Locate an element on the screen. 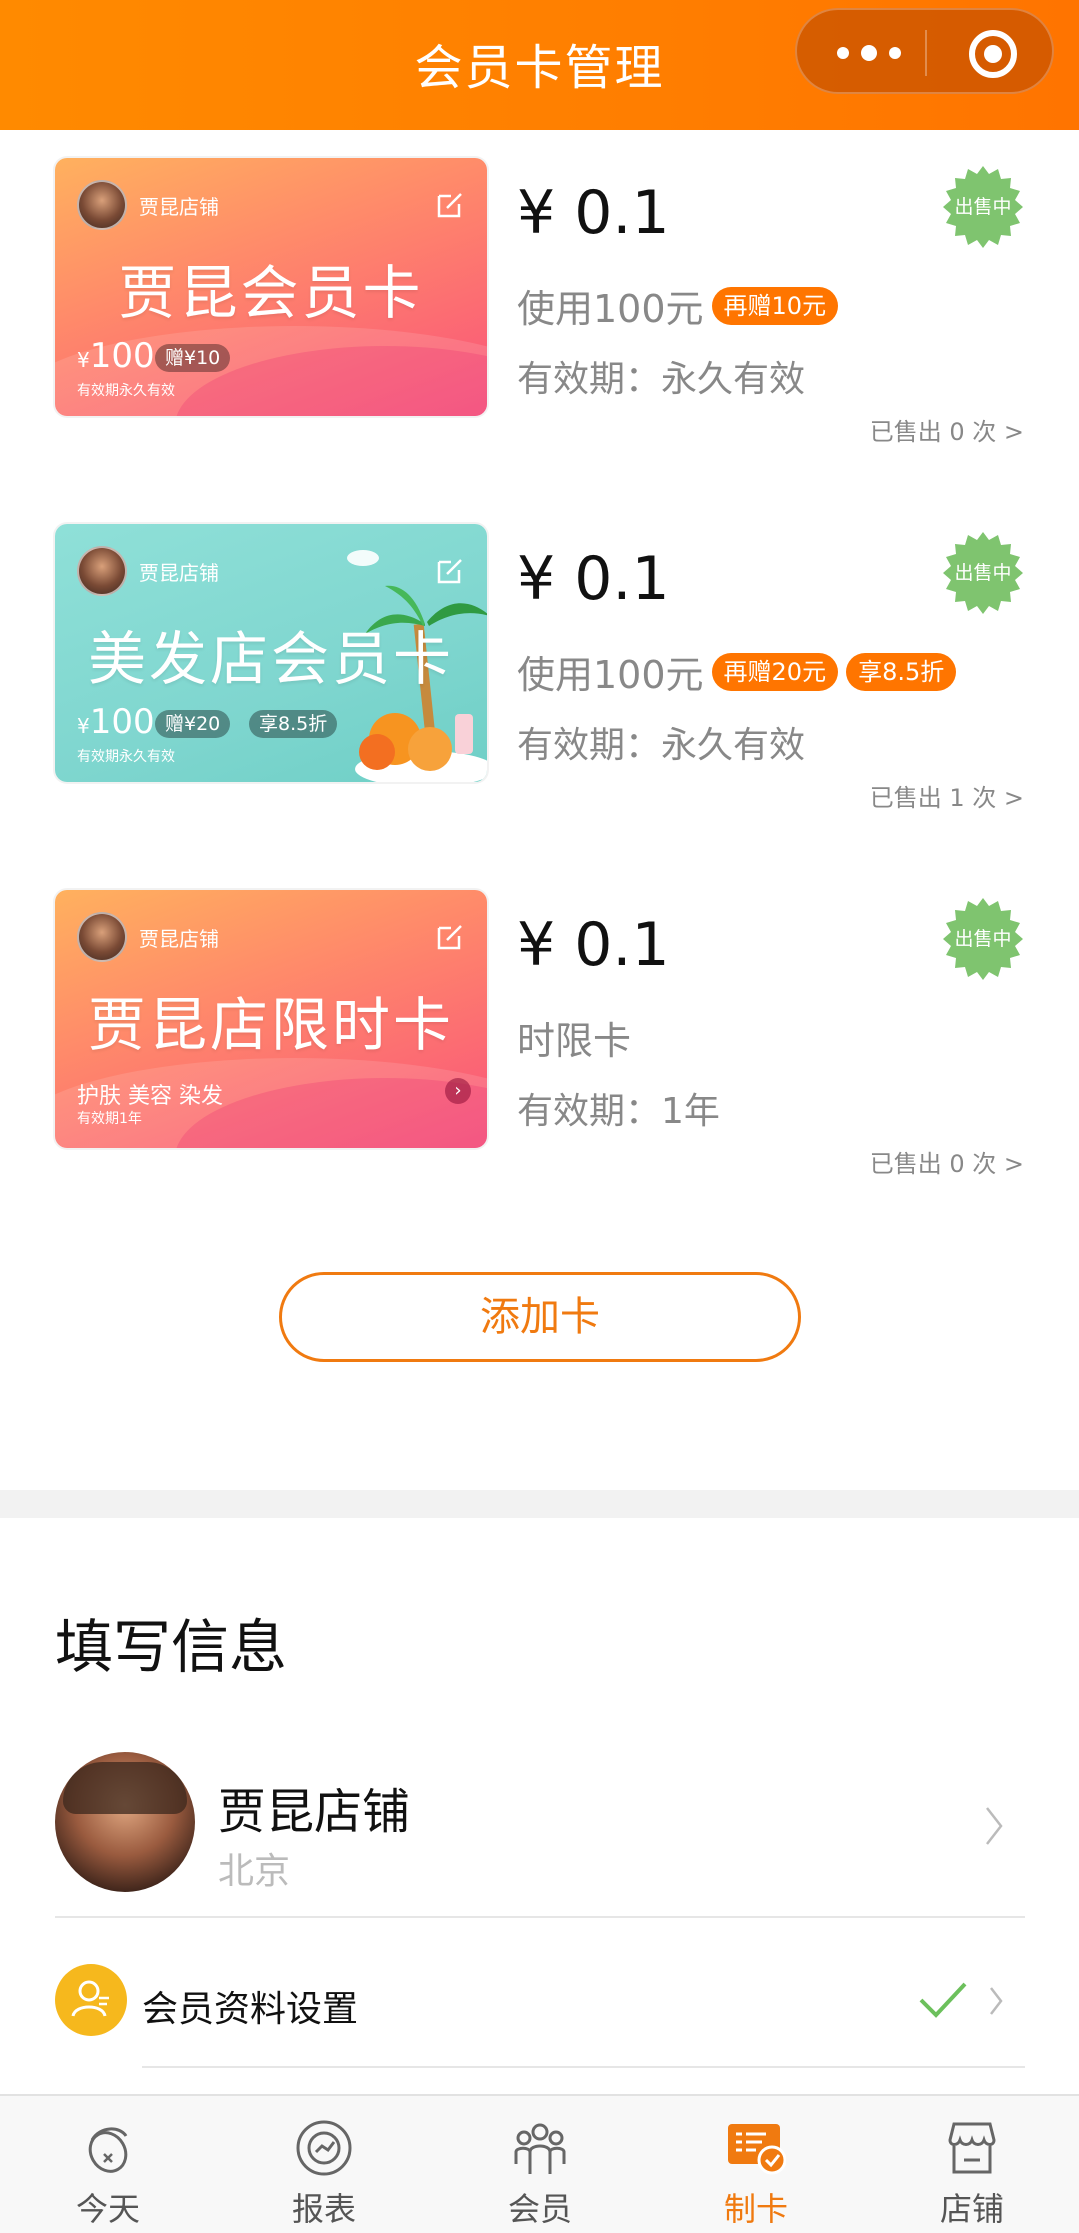  tab-make-card: 制卡 is located at coordinates (756, 2164).